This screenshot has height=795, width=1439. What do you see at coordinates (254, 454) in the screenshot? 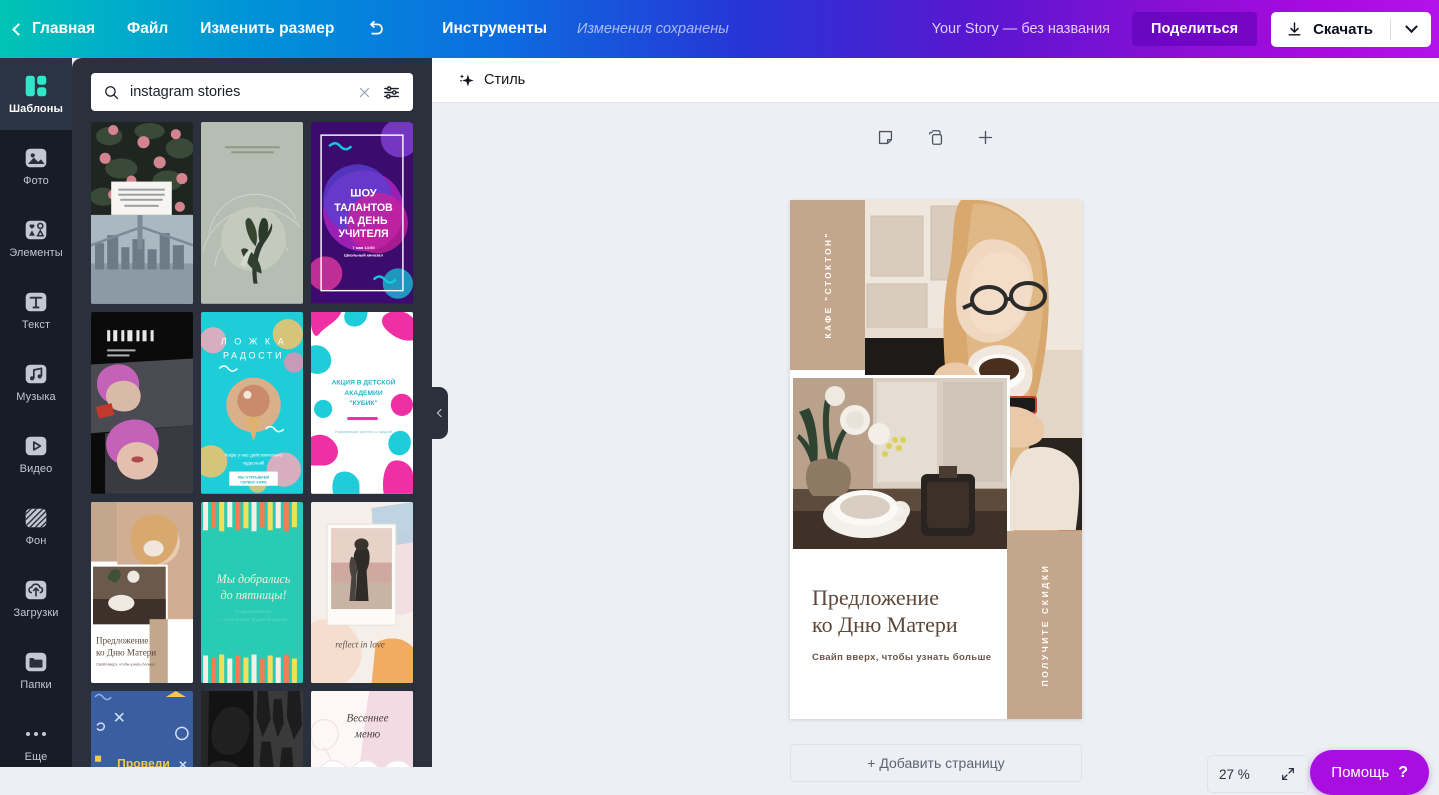
I see `svg-text: Кофе у нас действительно` at bounding box center [254, 454].